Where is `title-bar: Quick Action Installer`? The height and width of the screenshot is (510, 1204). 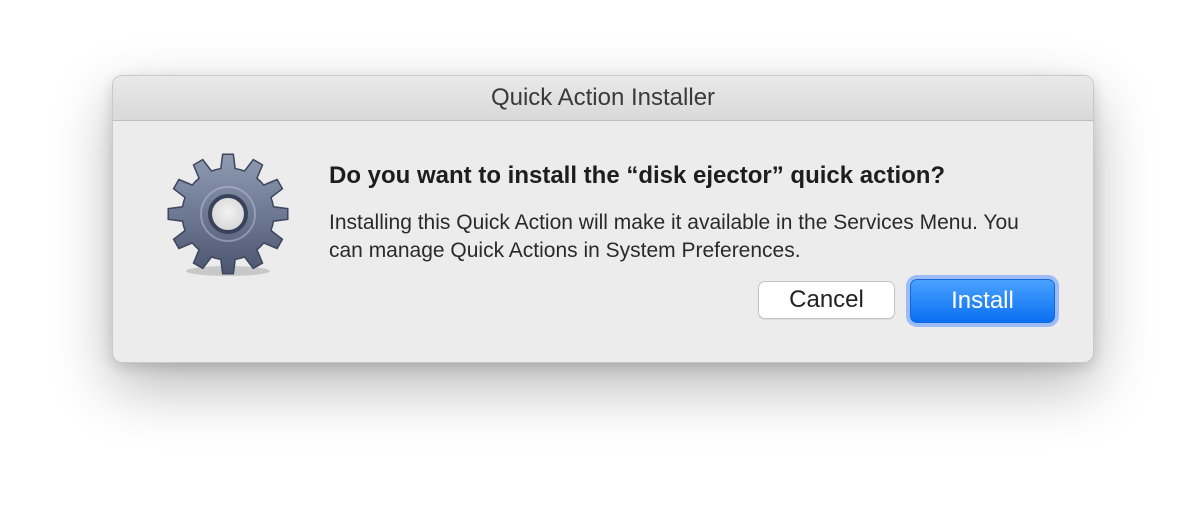
title-bar: Quick Action Installer is located at coordinates (603, 98).